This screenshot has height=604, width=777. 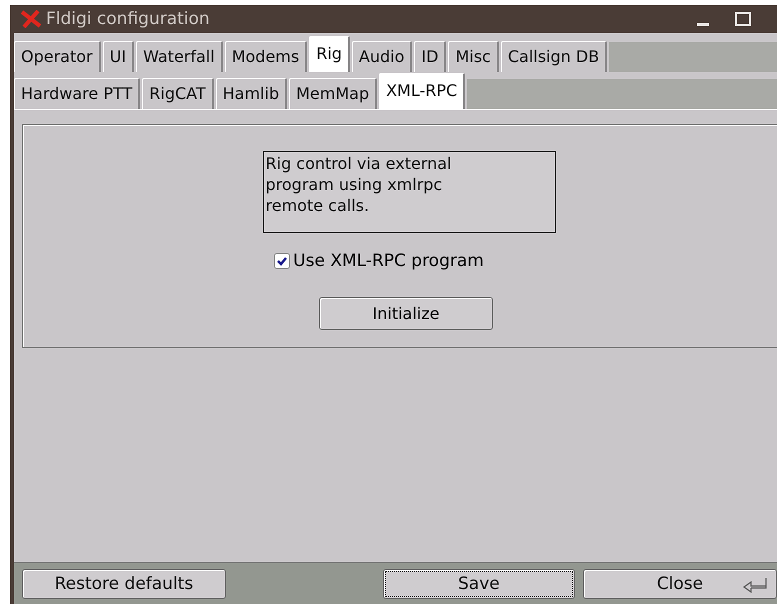 I want to click on checkbox, so click(x=282, y=261).